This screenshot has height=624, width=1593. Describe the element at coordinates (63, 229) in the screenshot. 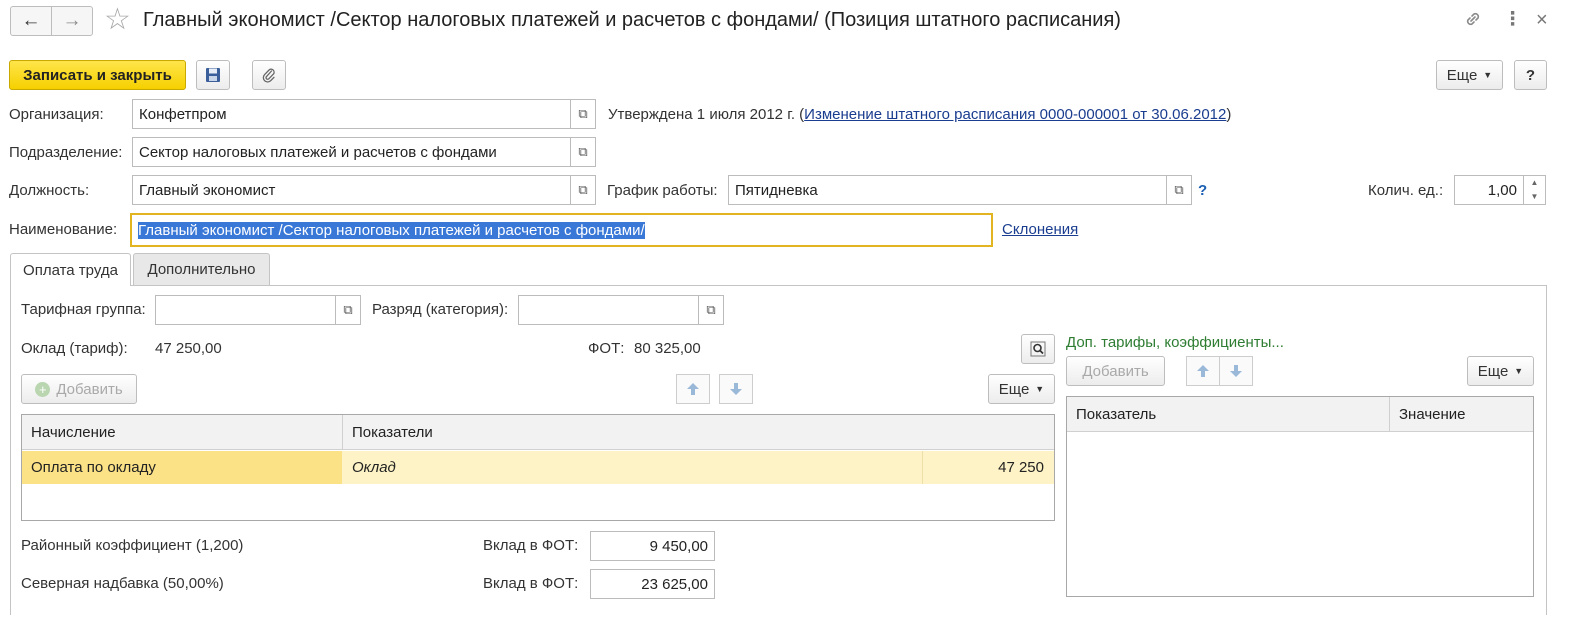

I see `name-label: Наименование:` at that location.